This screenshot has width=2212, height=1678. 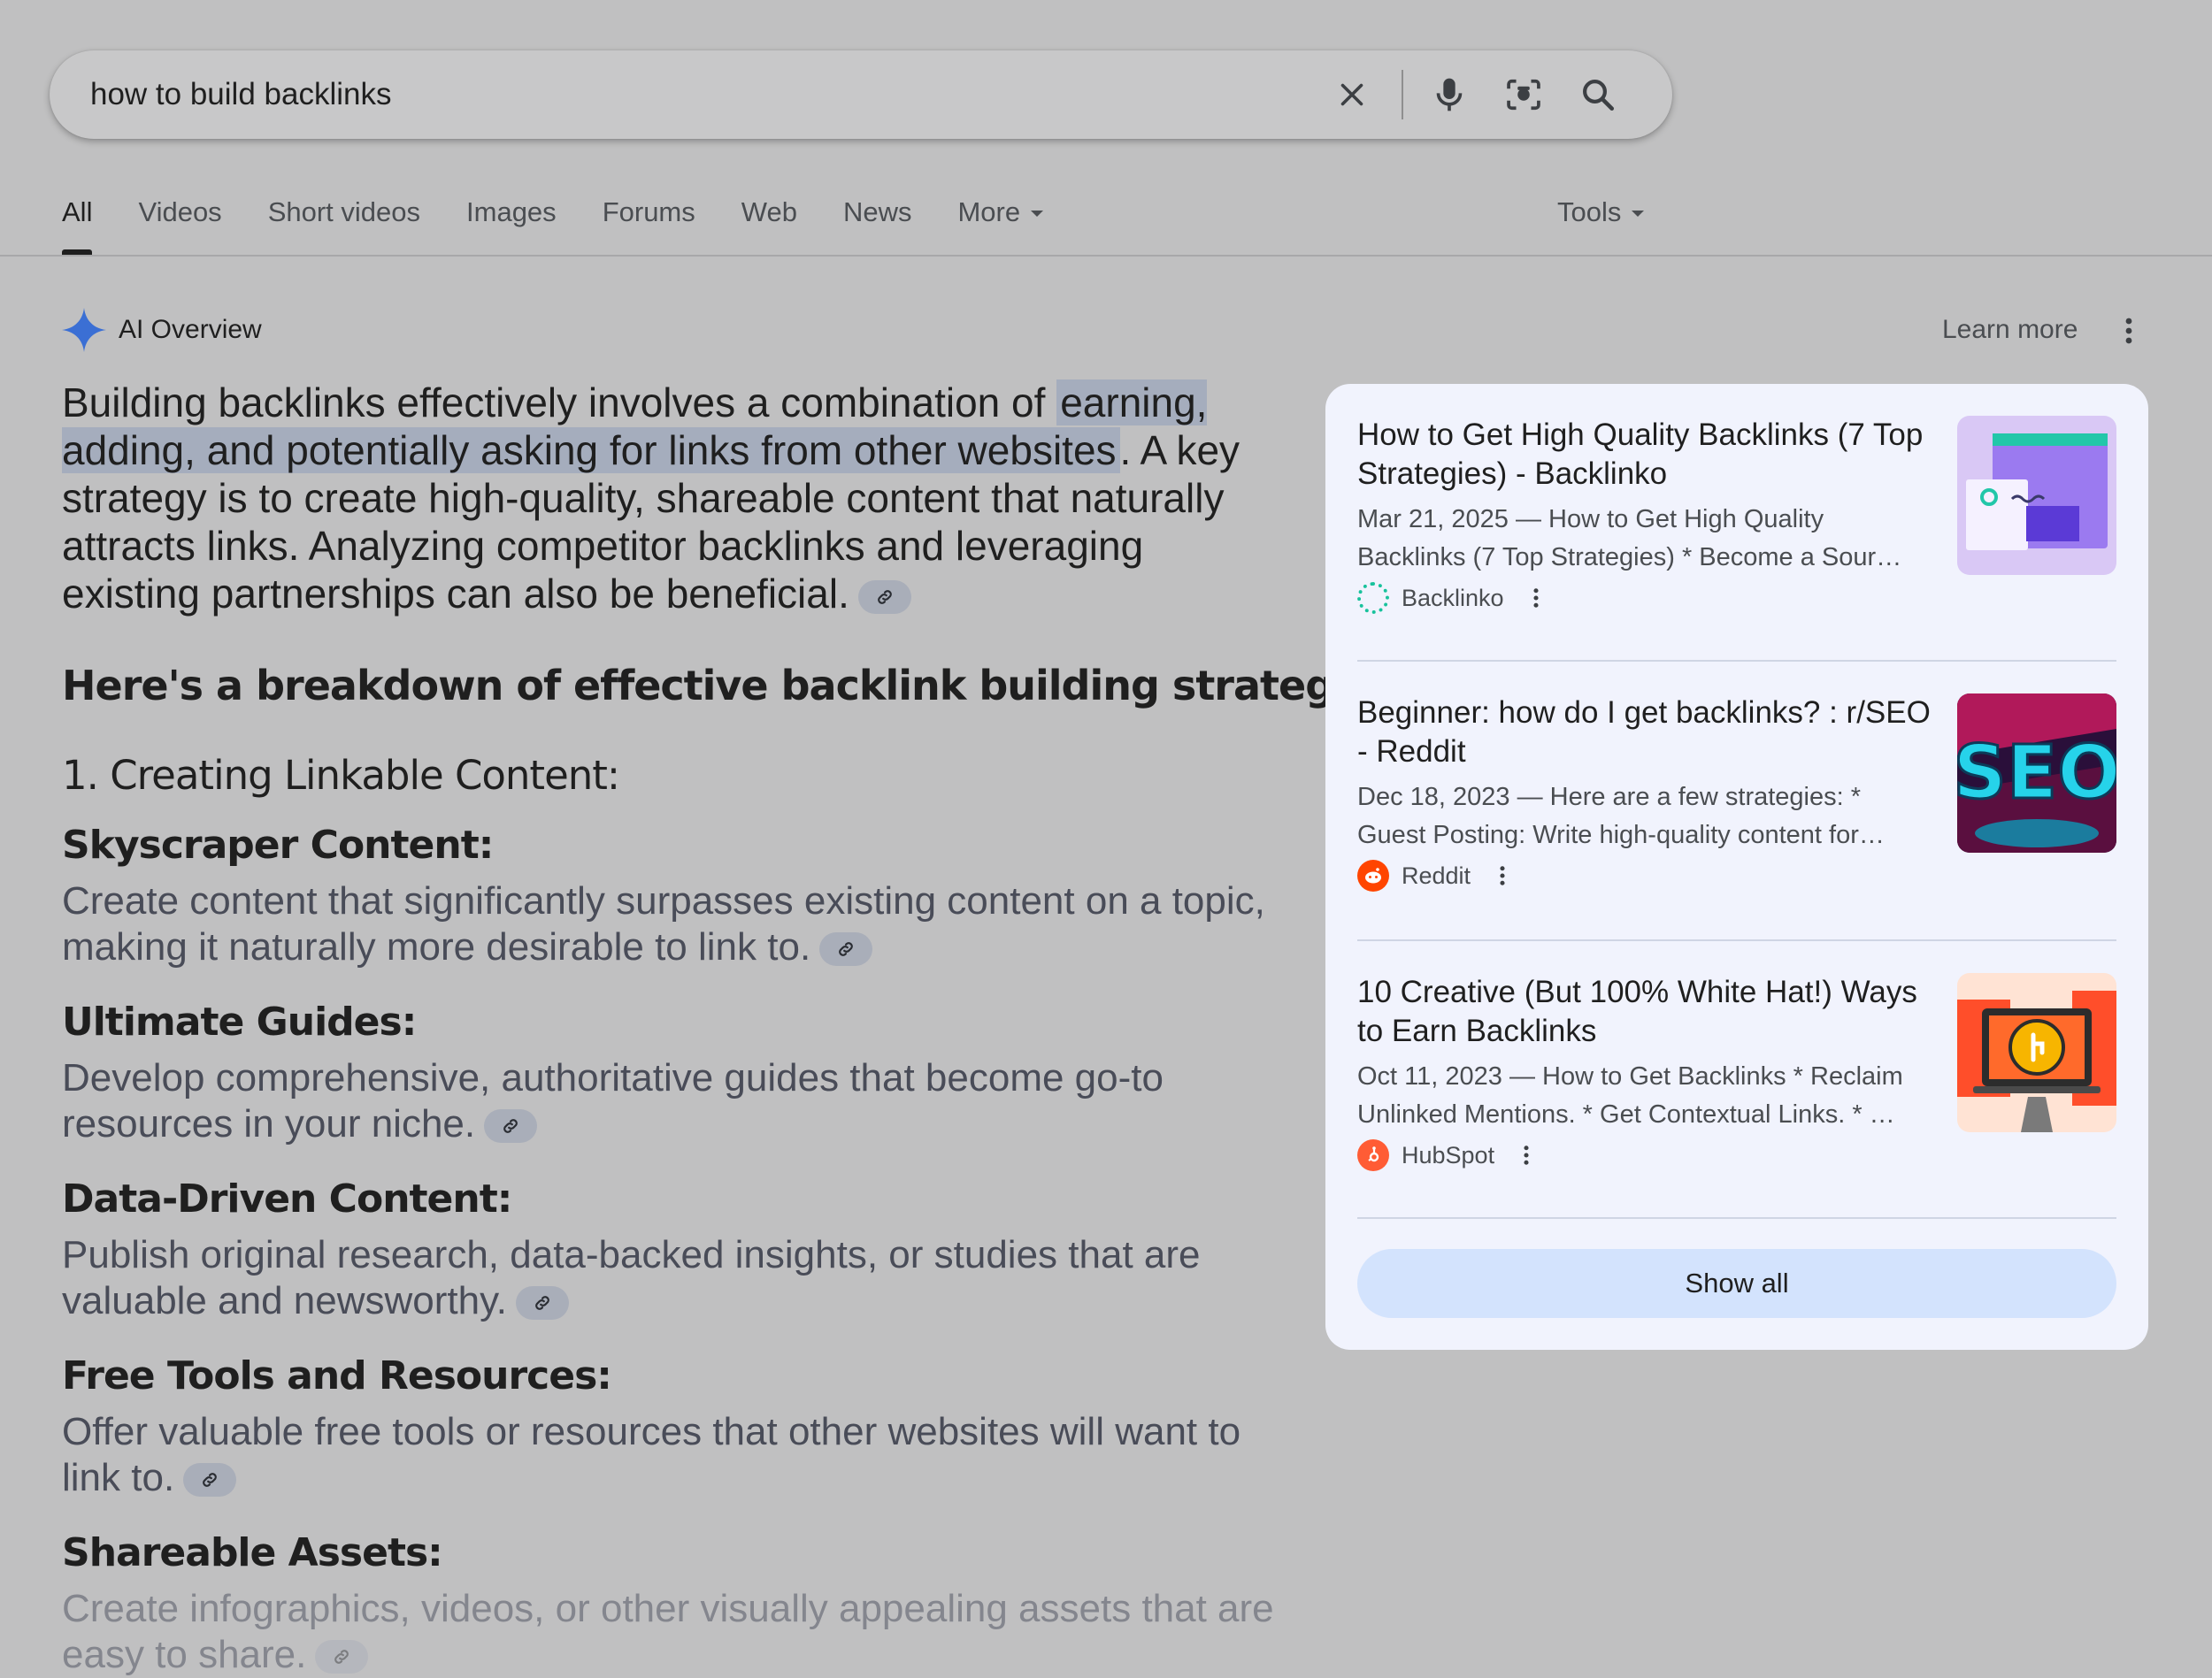 I want to click on tools-button: Tools, so click(x=1601, y=212).